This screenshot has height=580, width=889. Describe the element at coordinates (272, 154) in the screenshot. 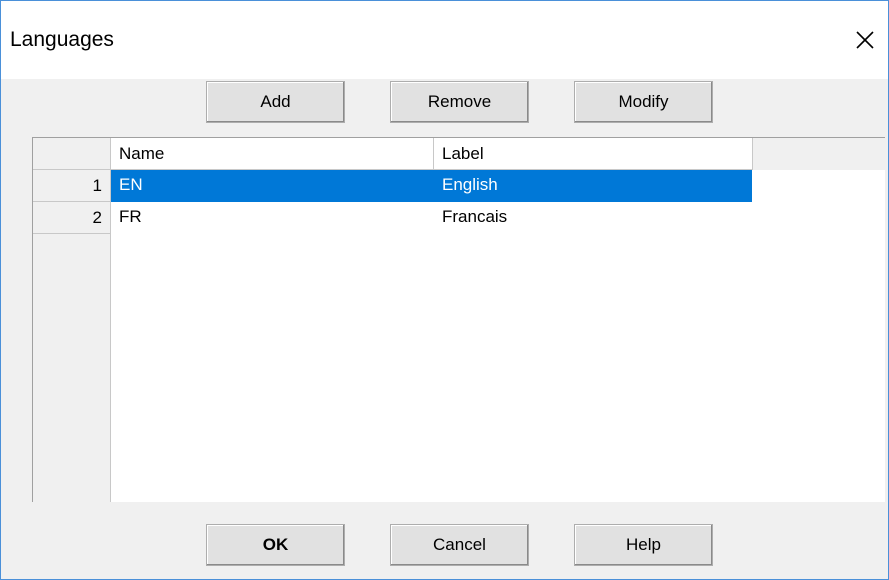

I see `column-header-name: Name` at that location.